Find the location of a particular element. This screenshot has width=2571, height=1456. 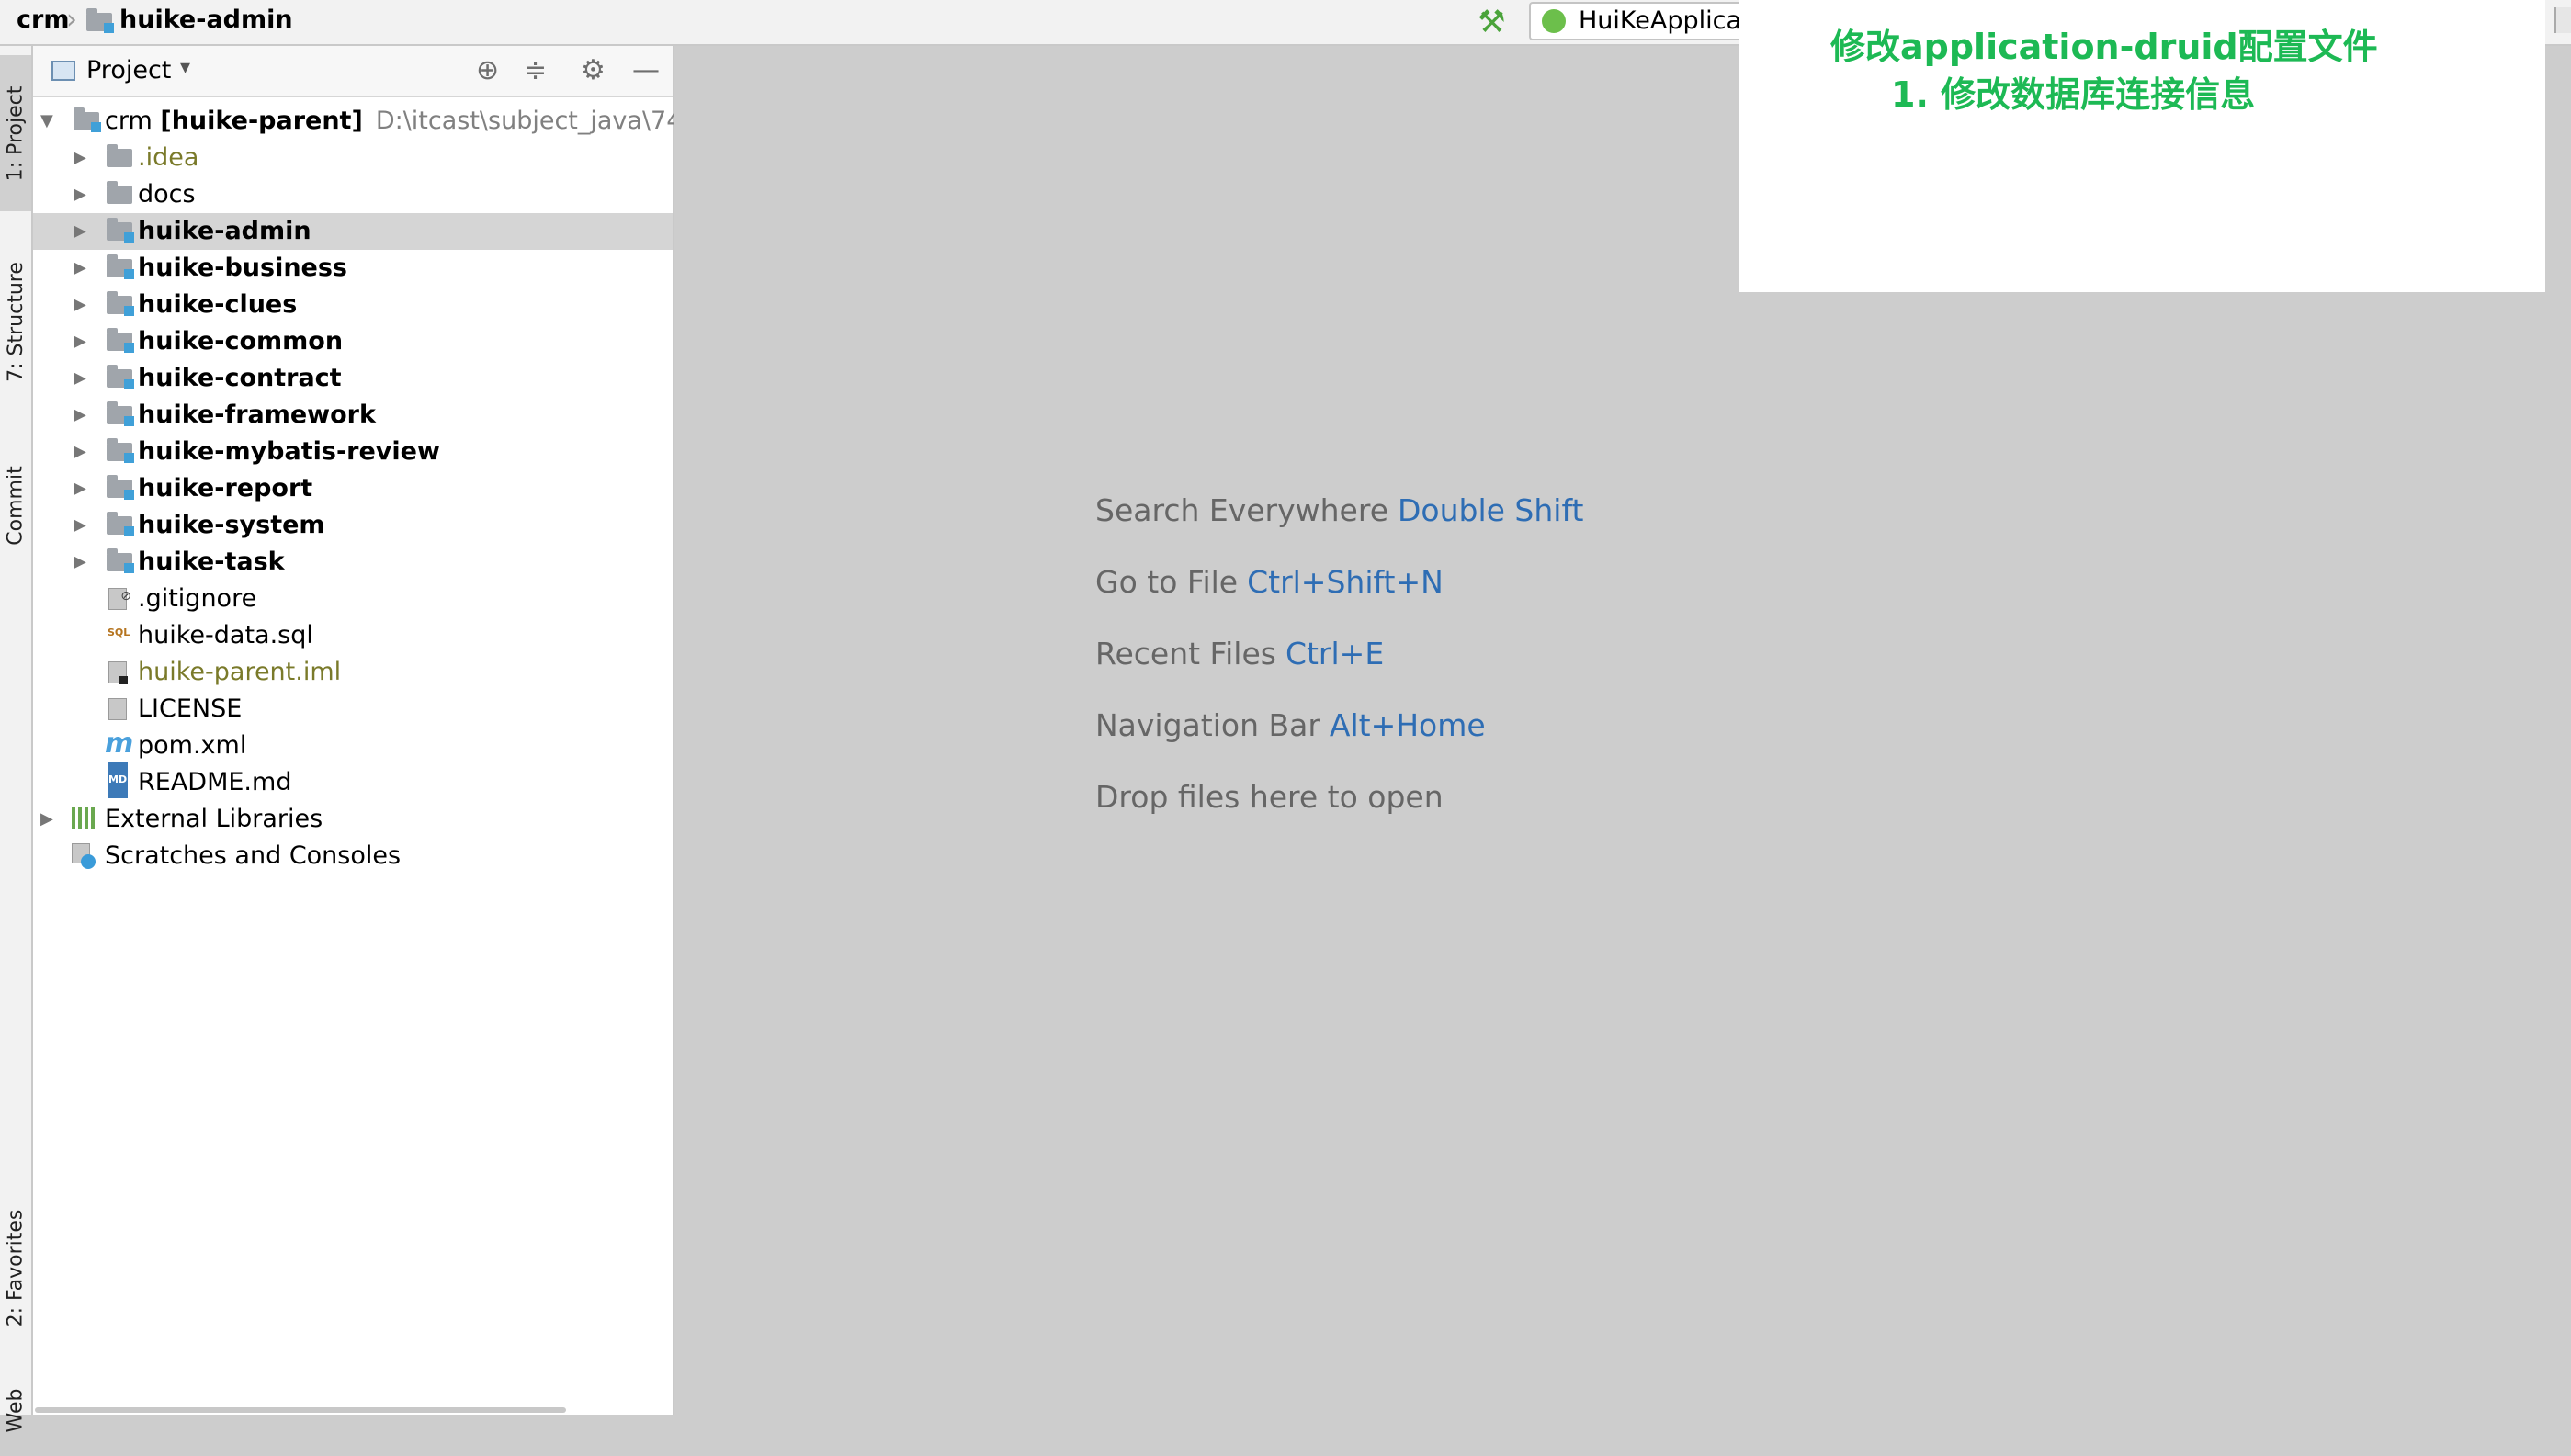

hide-icon: — is located at coordinates (646, 70).